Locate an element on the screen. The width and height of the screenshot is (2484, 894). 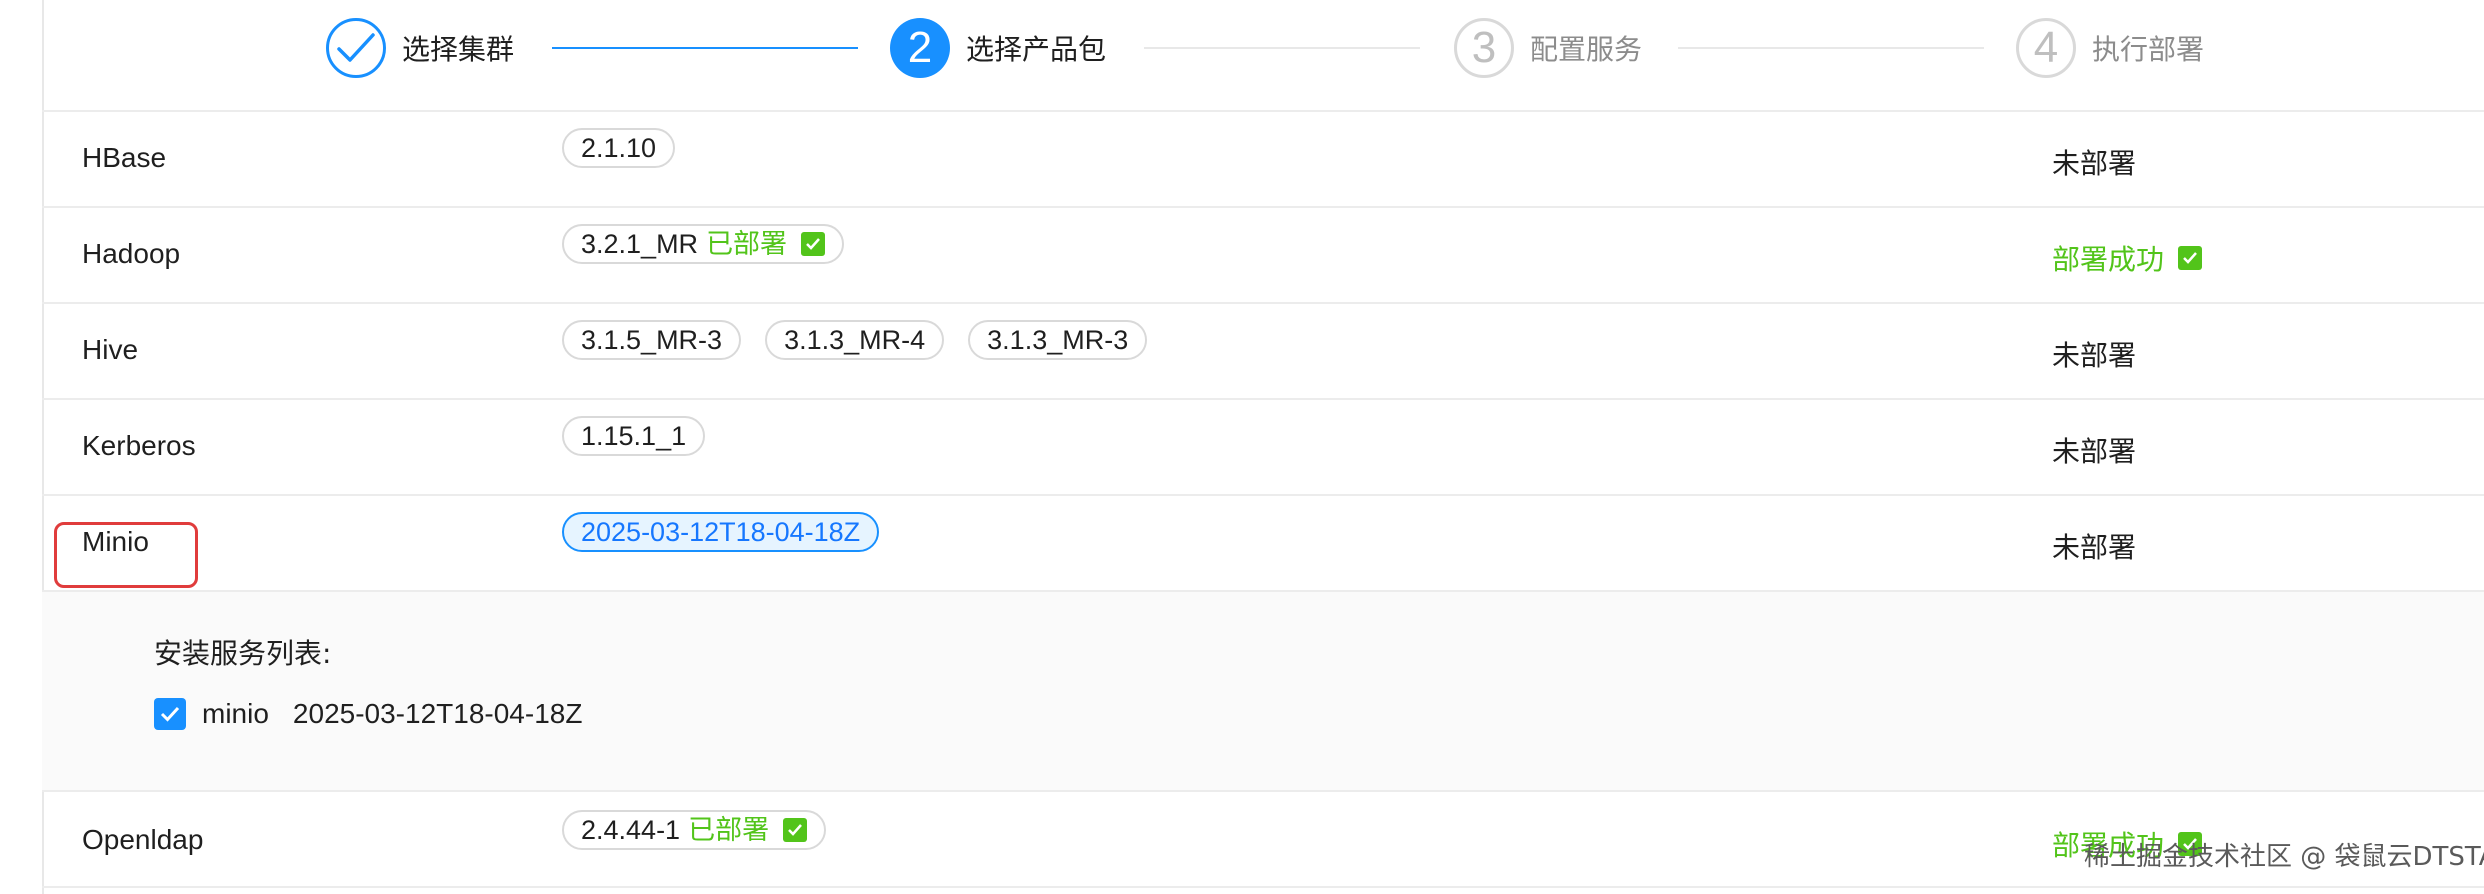
version-tags: 2.1.10 is located at coordinates (630, 148).